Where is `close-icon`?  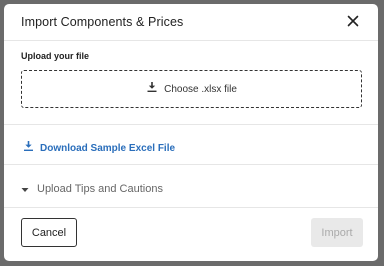 close-icon is located at coordinates (353, 21).